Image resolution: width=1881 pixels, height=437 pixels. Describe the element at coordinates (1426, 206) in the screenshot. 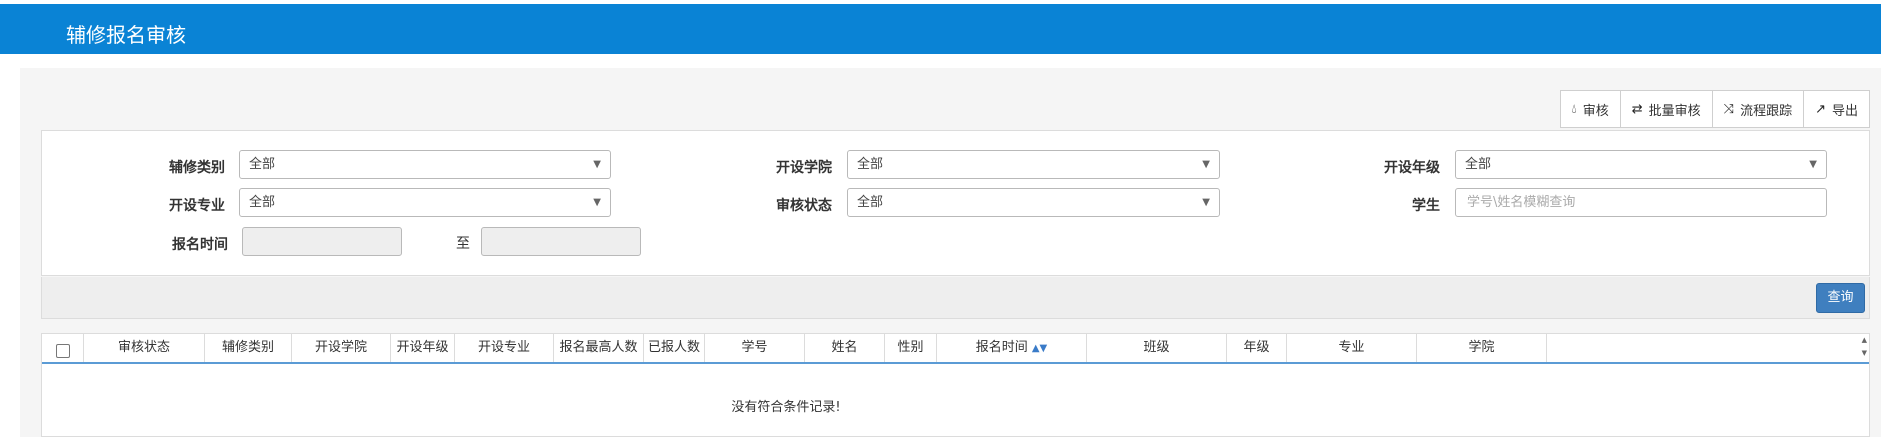

I see `student-label: 学生` at that location.